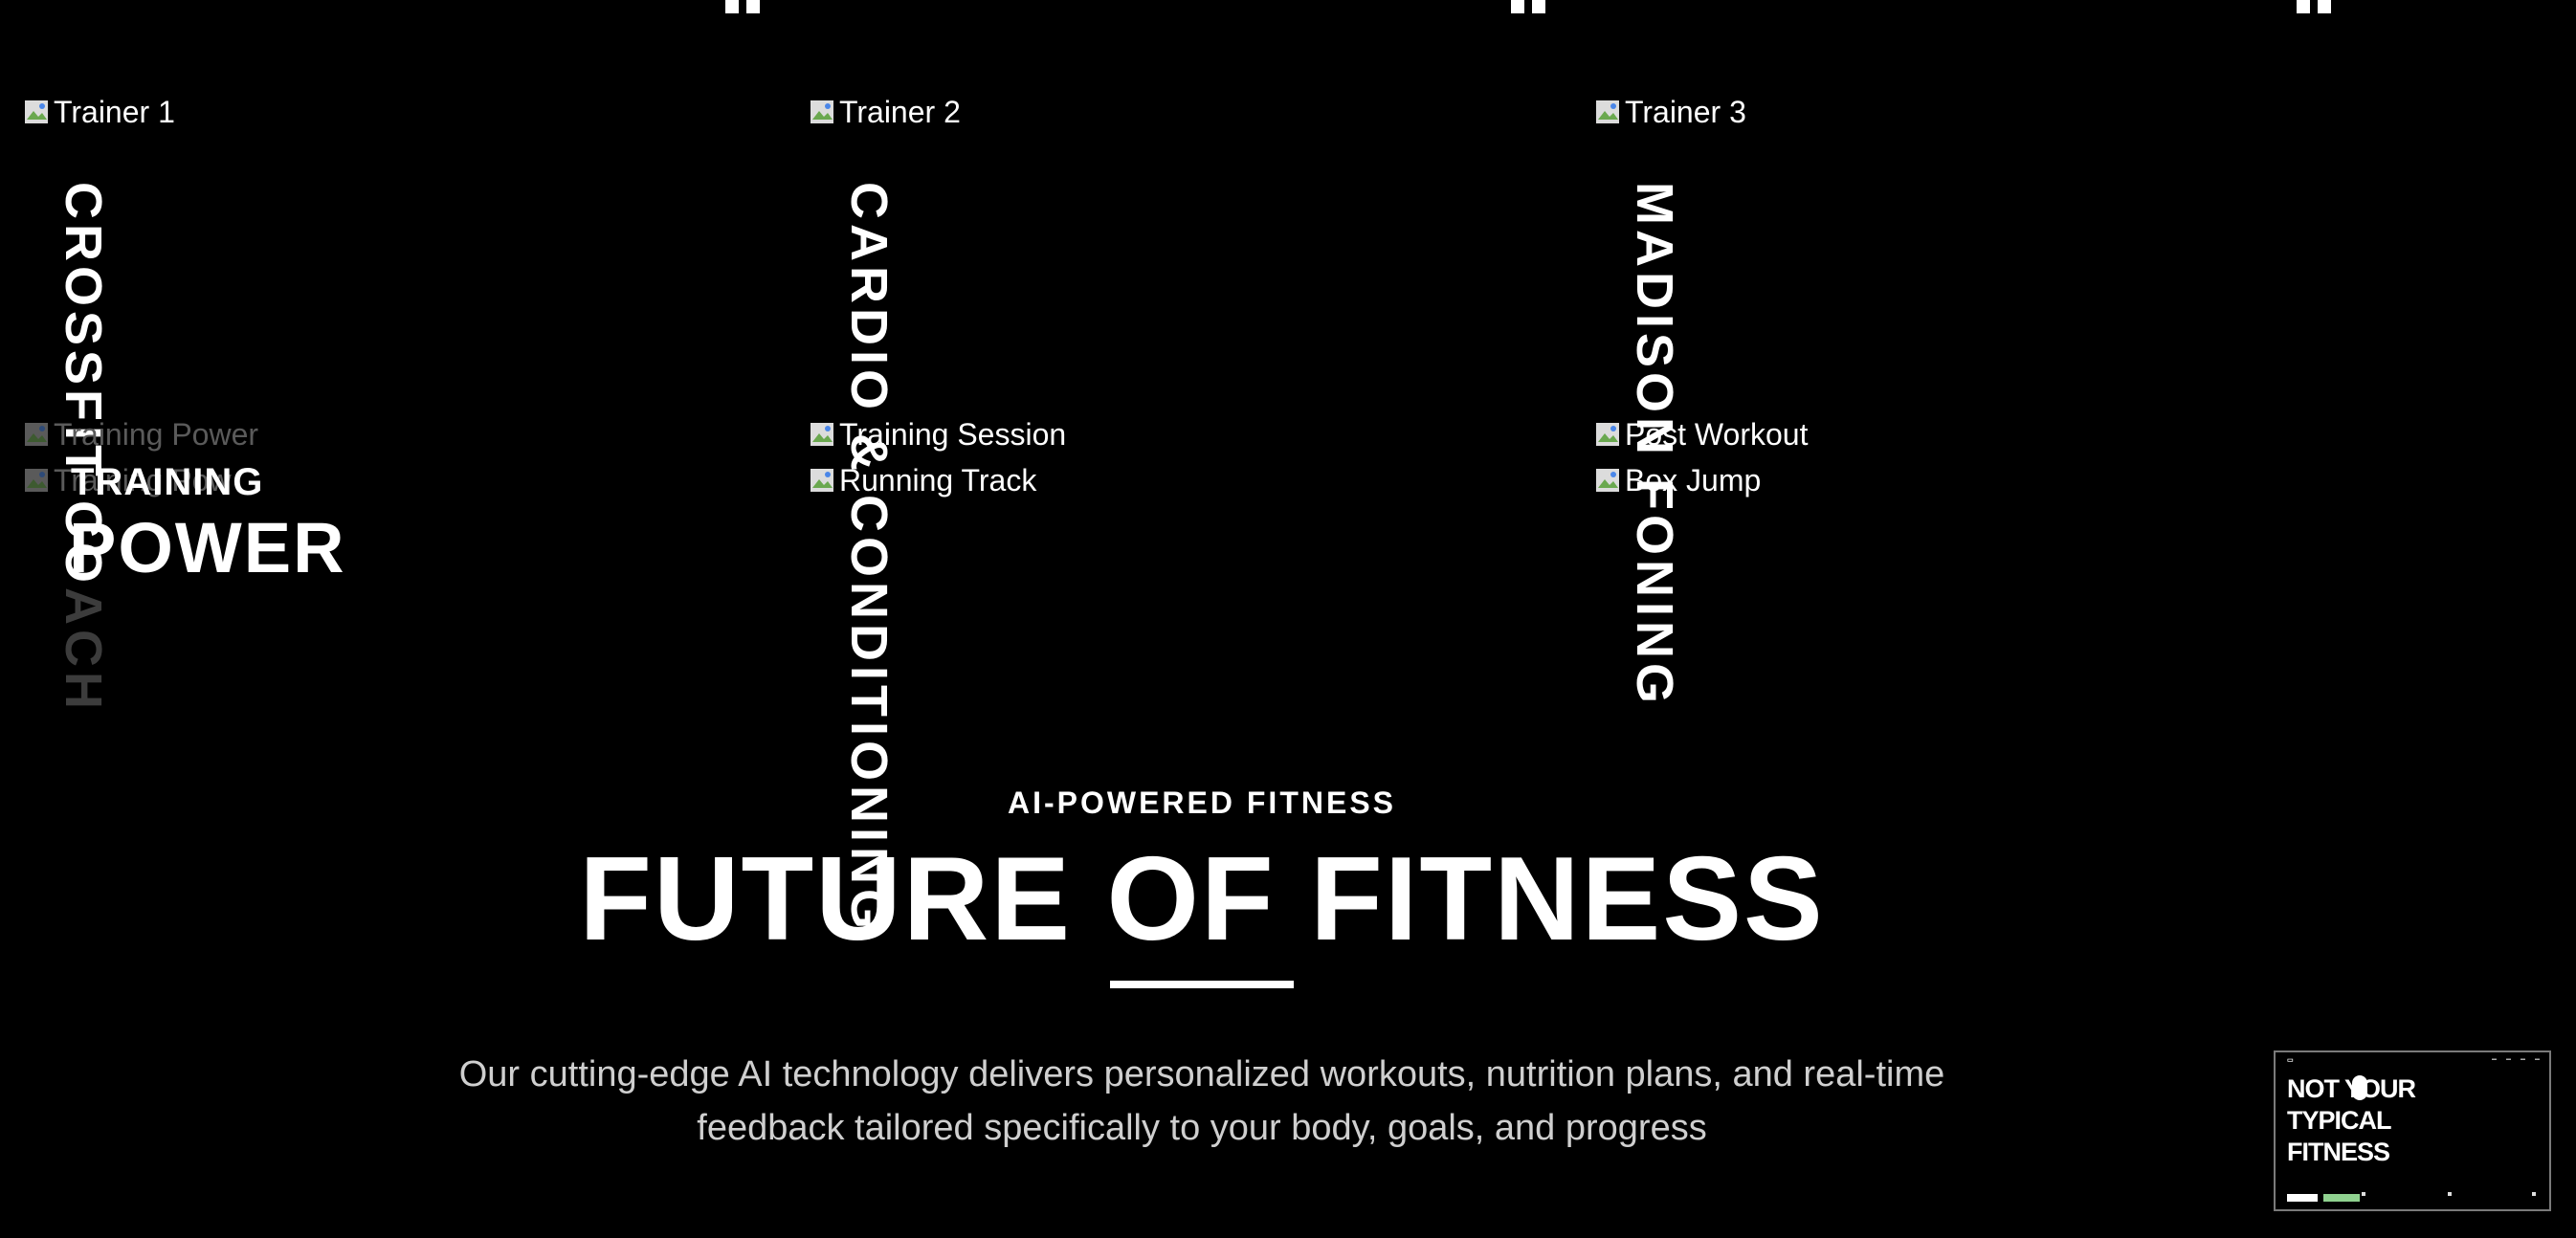 The width and height of the screenshot is (2576, 1238). I want to click on trainer-photo: Trainer 2, so click(885, 112).